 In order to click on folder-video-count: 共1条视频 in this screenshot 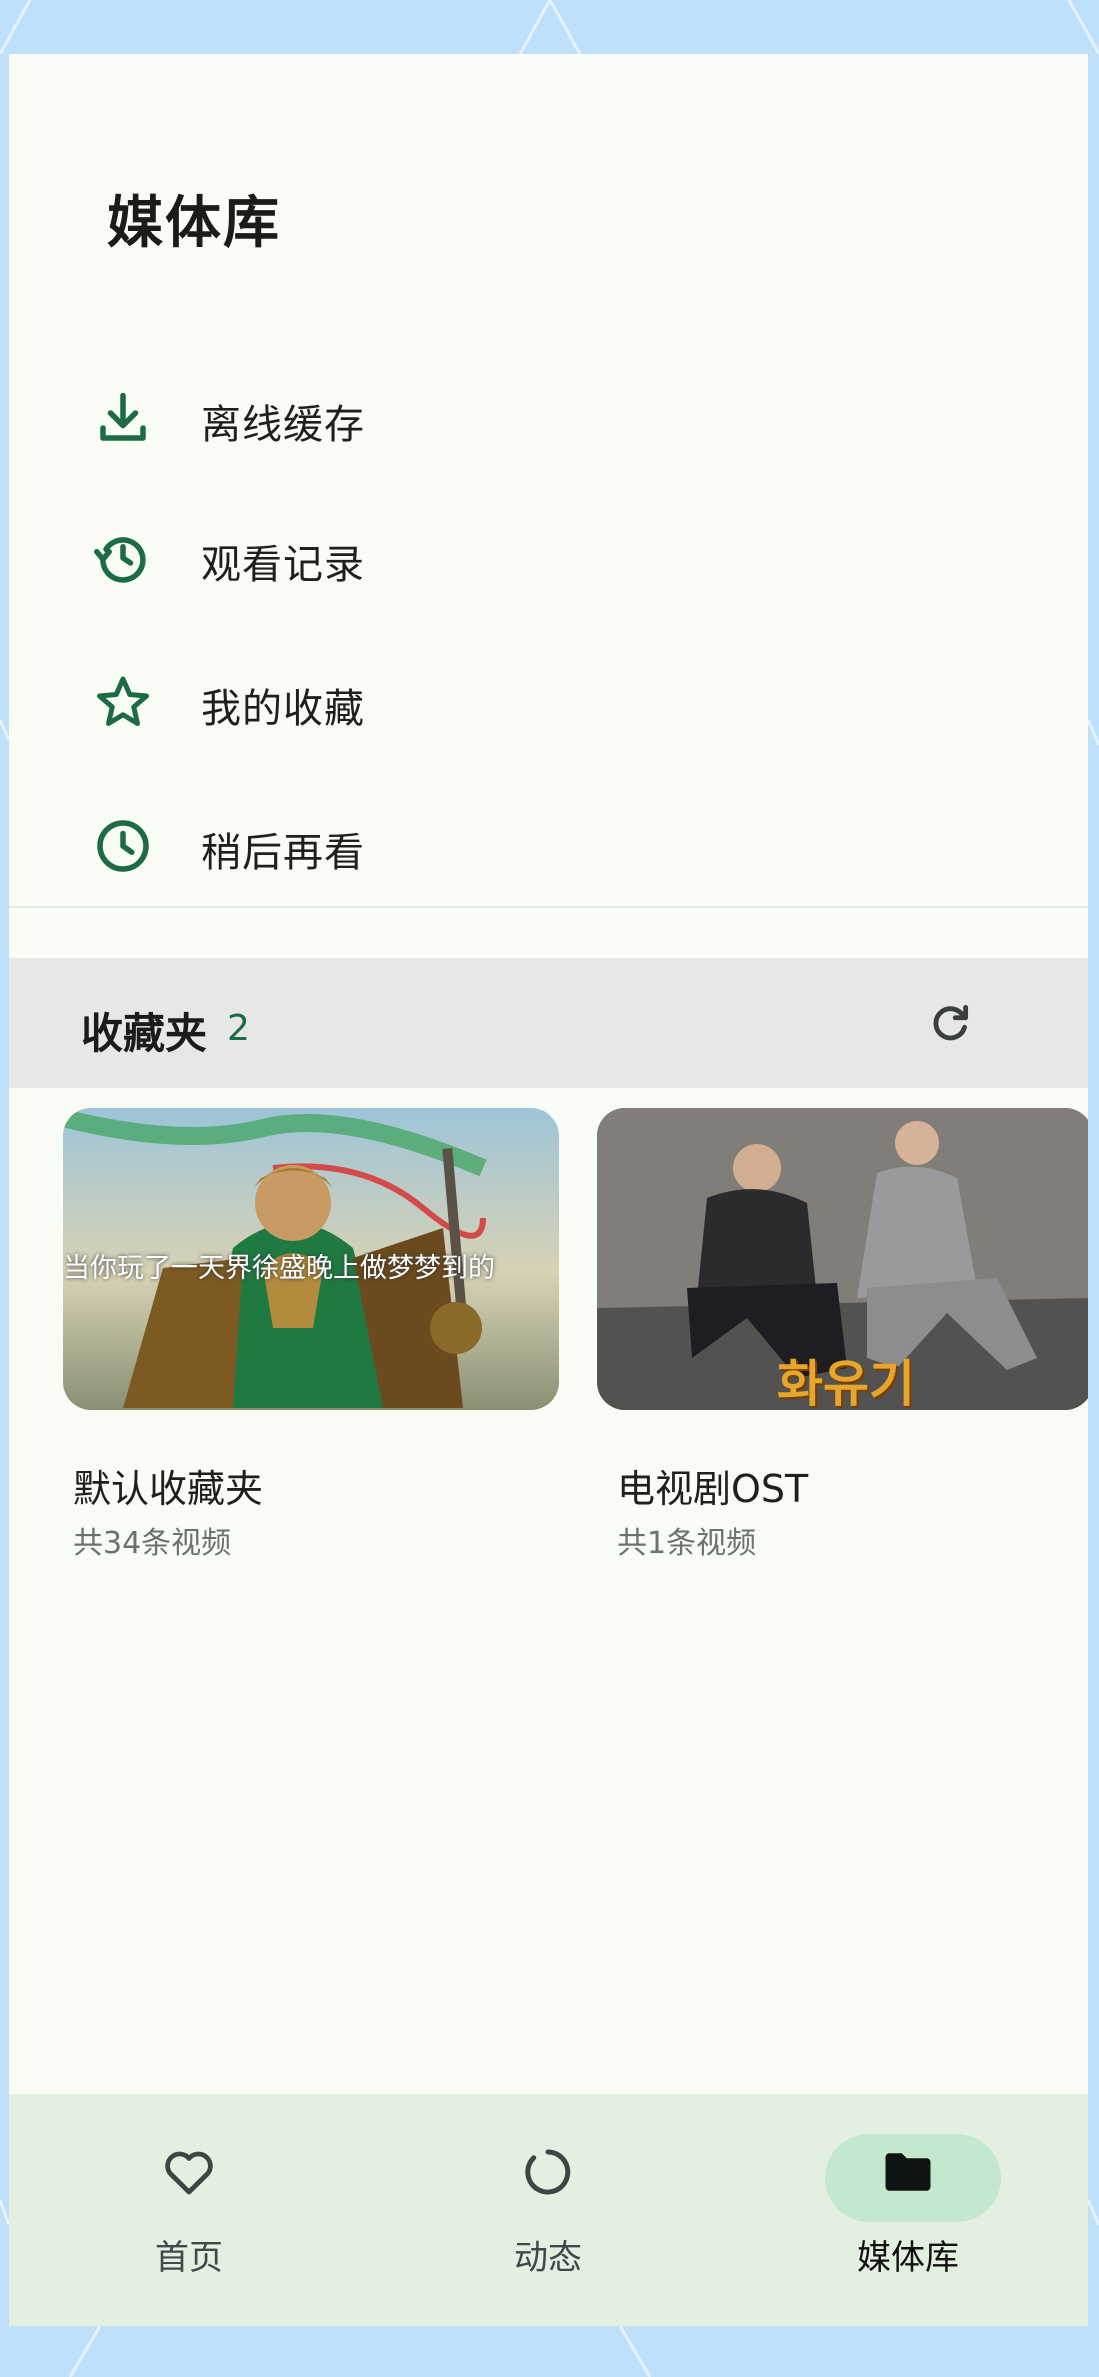, I will do `click(687, 1543)`.